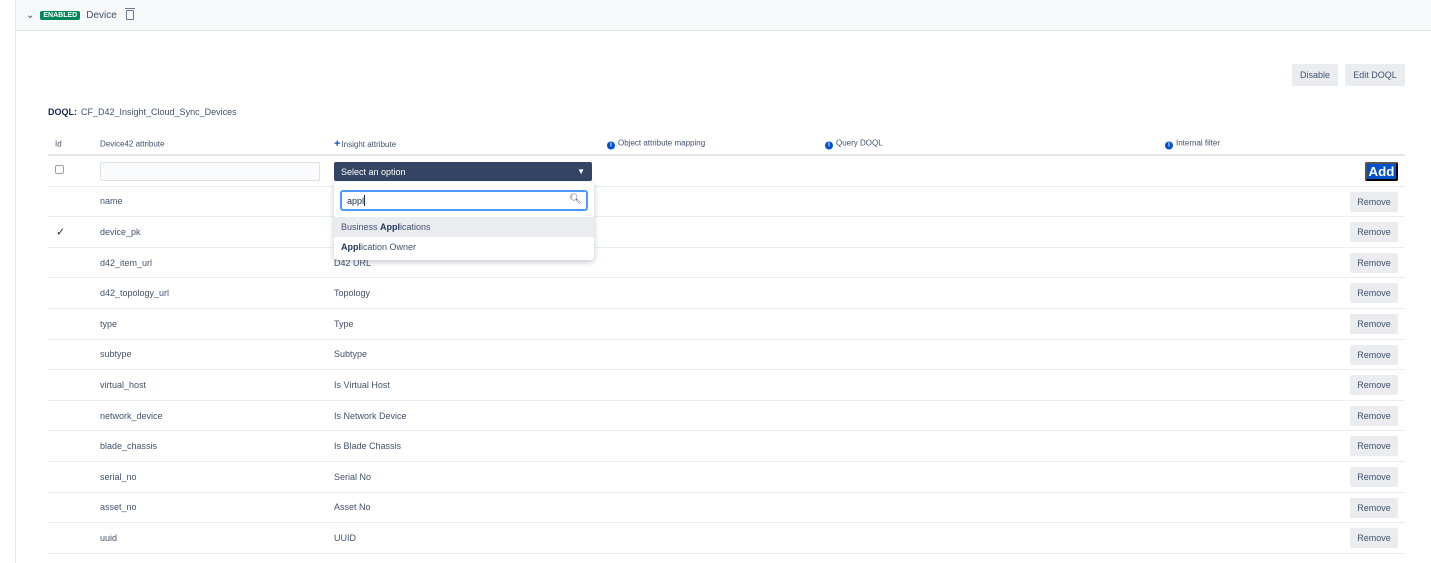 The image size is (1431, 563). Describe the element at coordinates (118, 476) in the screenshot. I see `device42-attribute: serial_no` at that location.